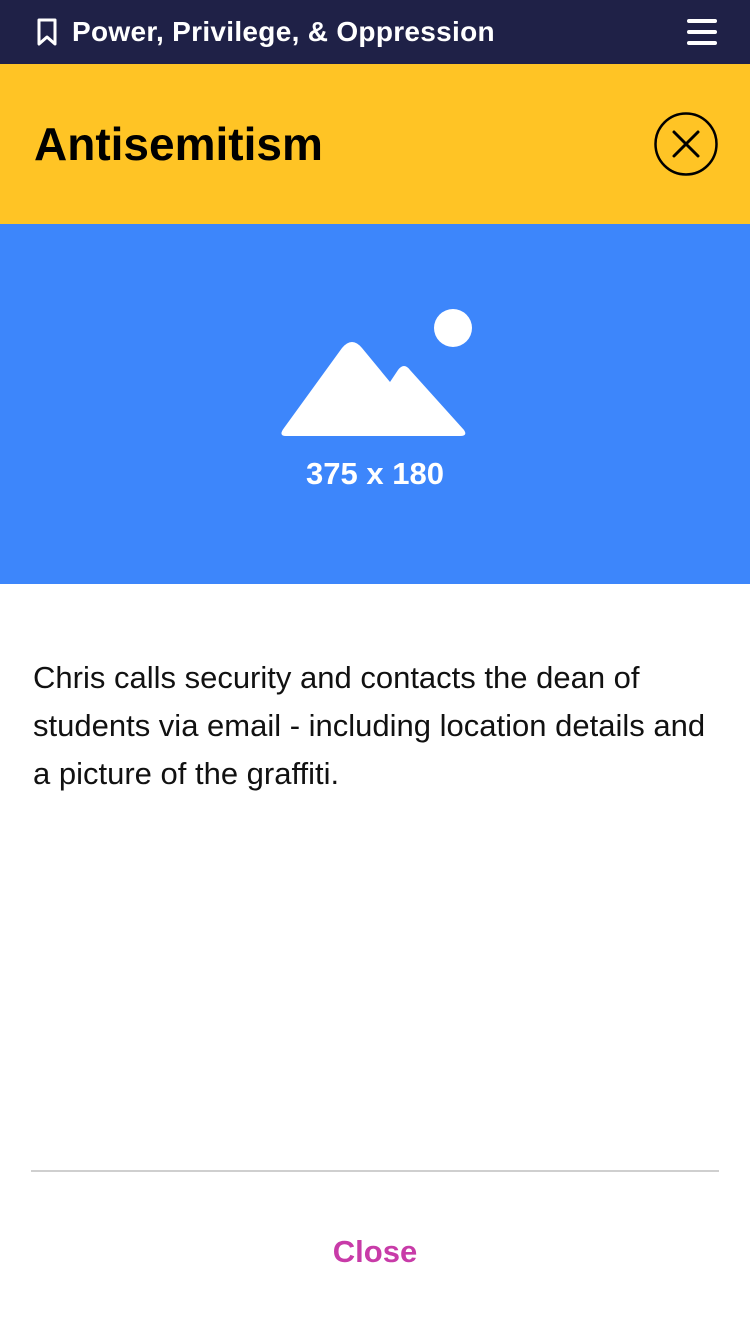 The width and height of the screenshot is (750, 1334). Describe the element at coordinates (375, 144) in the screenshot. I see `modal-header: Antisemitism` at that location.